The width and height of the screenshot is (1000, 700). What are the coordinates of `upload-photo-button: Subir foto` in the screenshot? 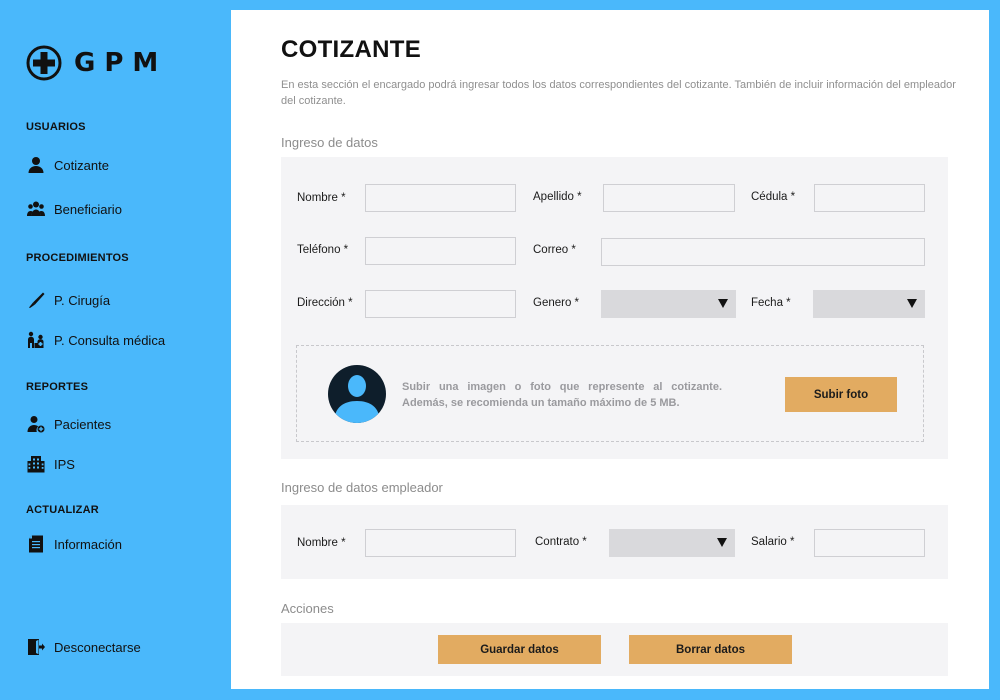 It's located at (841, 394).